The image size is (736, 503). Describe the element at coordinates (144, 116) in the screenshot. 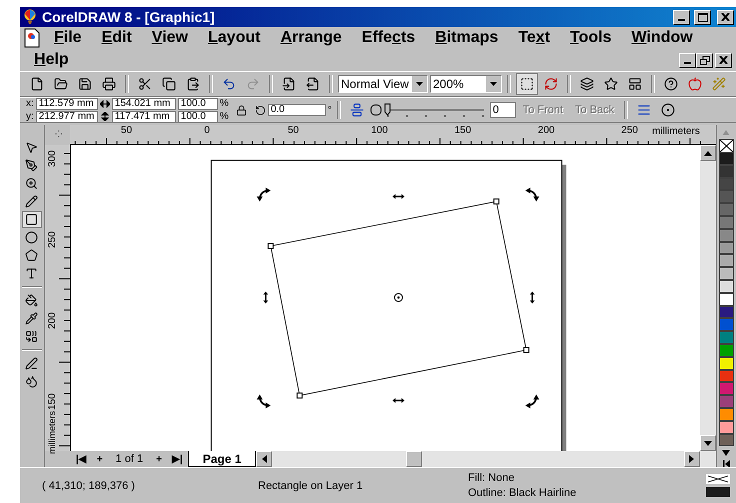

I see `height-field: 117.471 mm` at that location.